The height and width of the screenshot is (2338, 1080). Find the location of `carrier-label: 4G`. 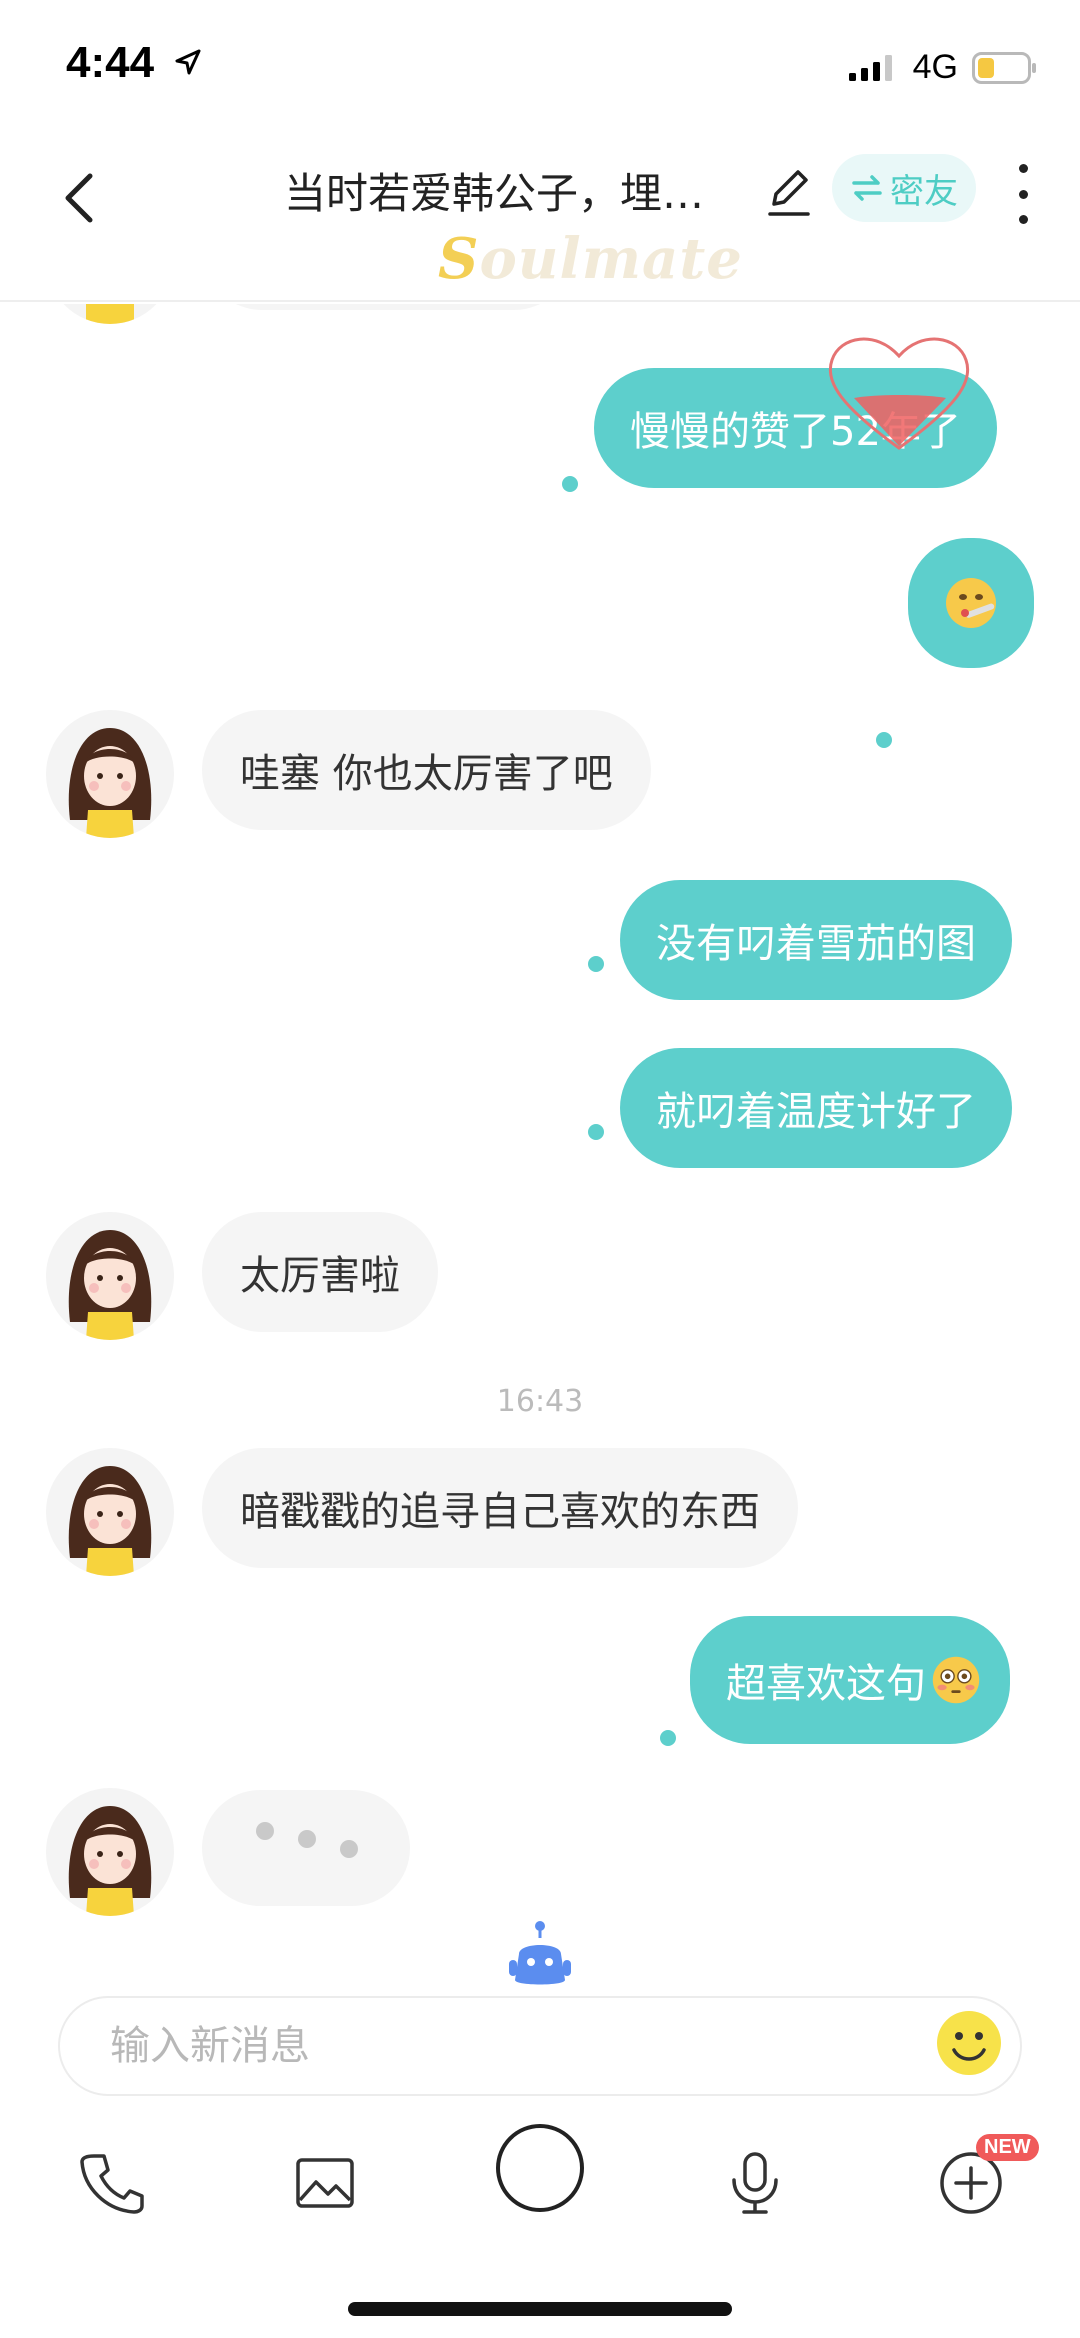

carrier-label: 4G is located at coordinates (935, 67).